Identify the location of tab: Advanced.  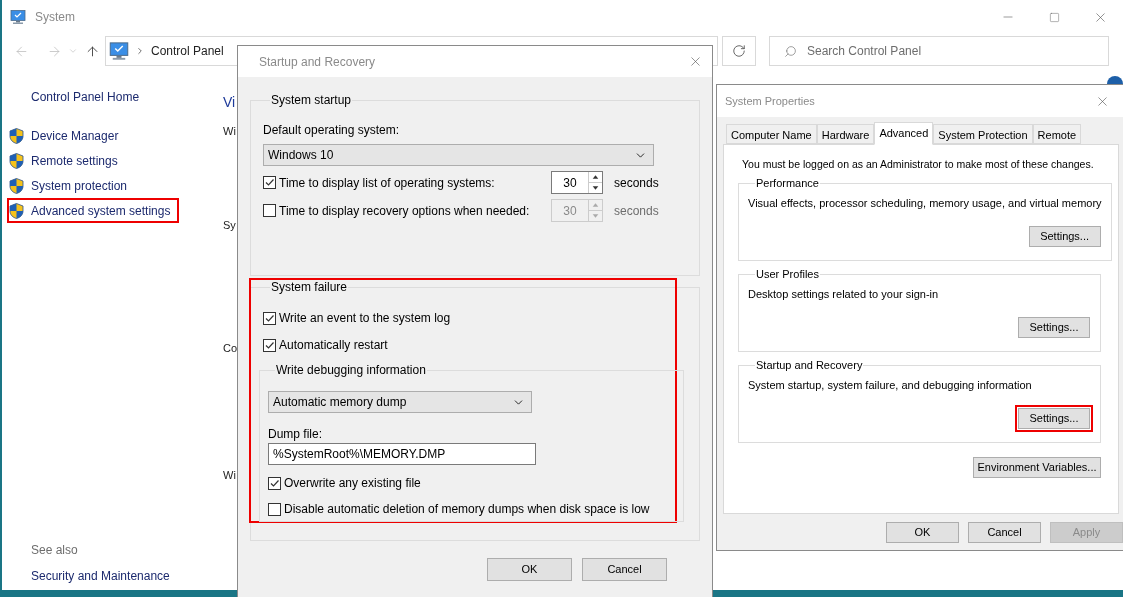
(904, 133).